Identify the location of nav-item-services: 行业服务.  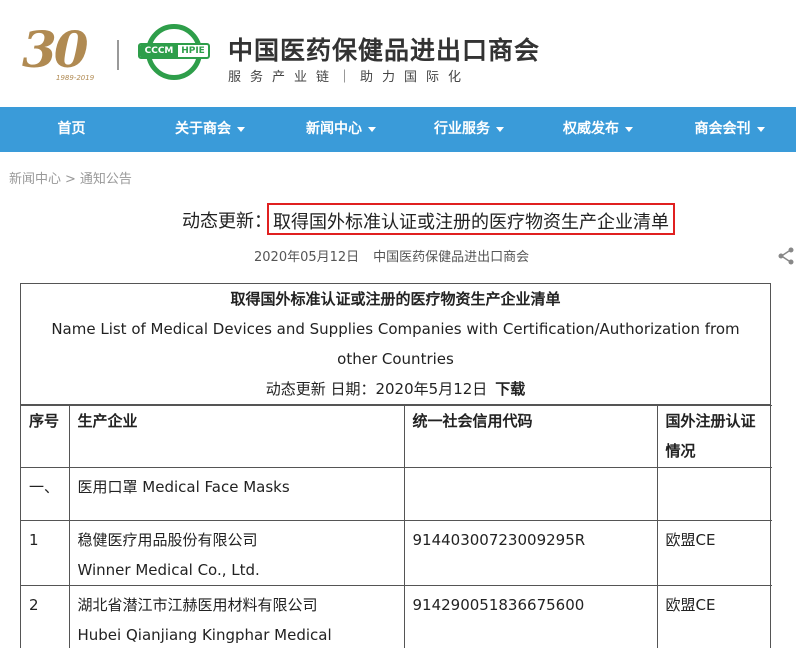
(469, 129).